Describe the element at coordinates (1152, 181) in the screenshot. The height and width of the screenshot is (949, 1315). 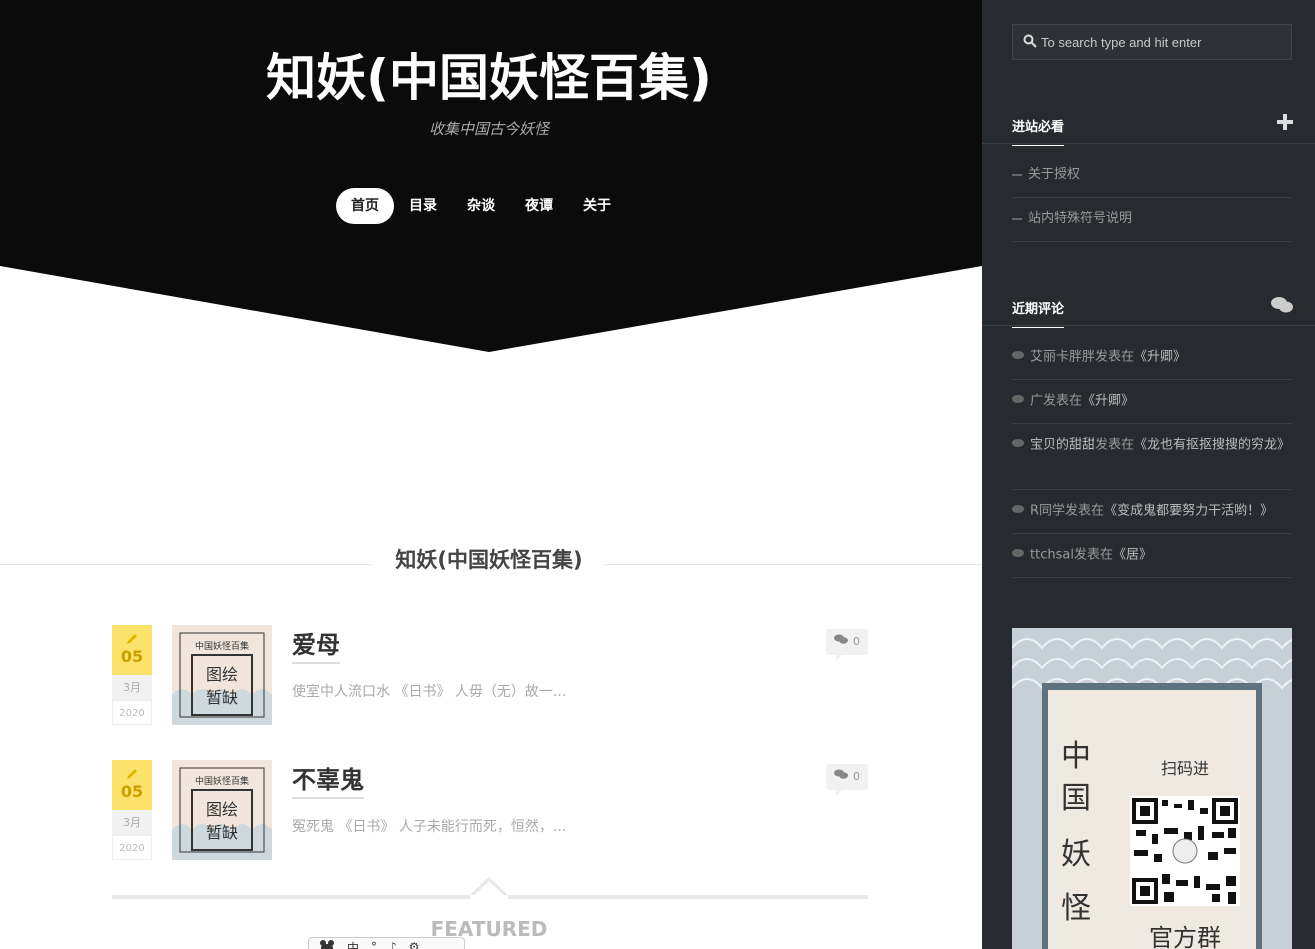
I see `sidebar-link: 关于授权` at that location.